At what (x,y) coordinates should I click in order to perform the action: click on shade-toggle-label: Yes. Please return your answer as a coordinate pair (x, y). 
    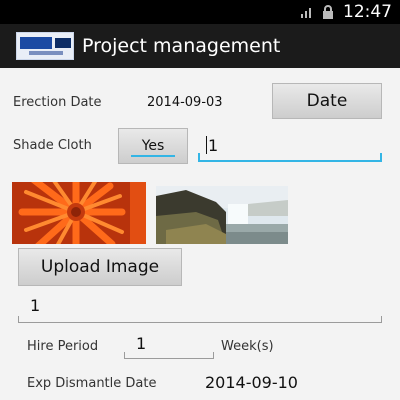
    Looking at the image, I should click on (153, 146).